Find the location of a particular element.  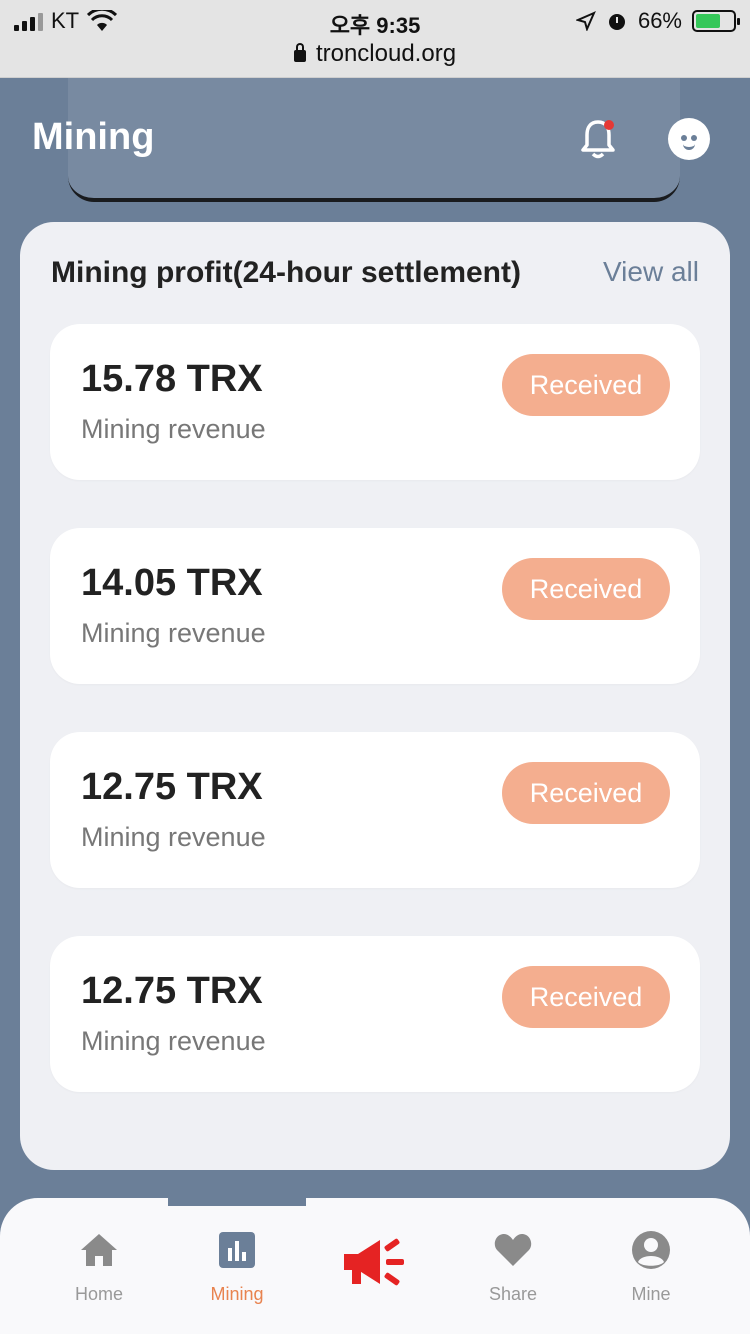

section-title: Mining profit(24-hour settlement) is located at coordinates (286, 272).